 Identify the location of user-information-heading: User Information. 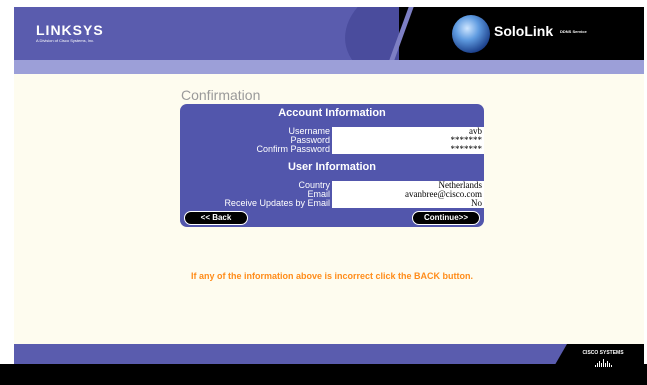
(332, 167).